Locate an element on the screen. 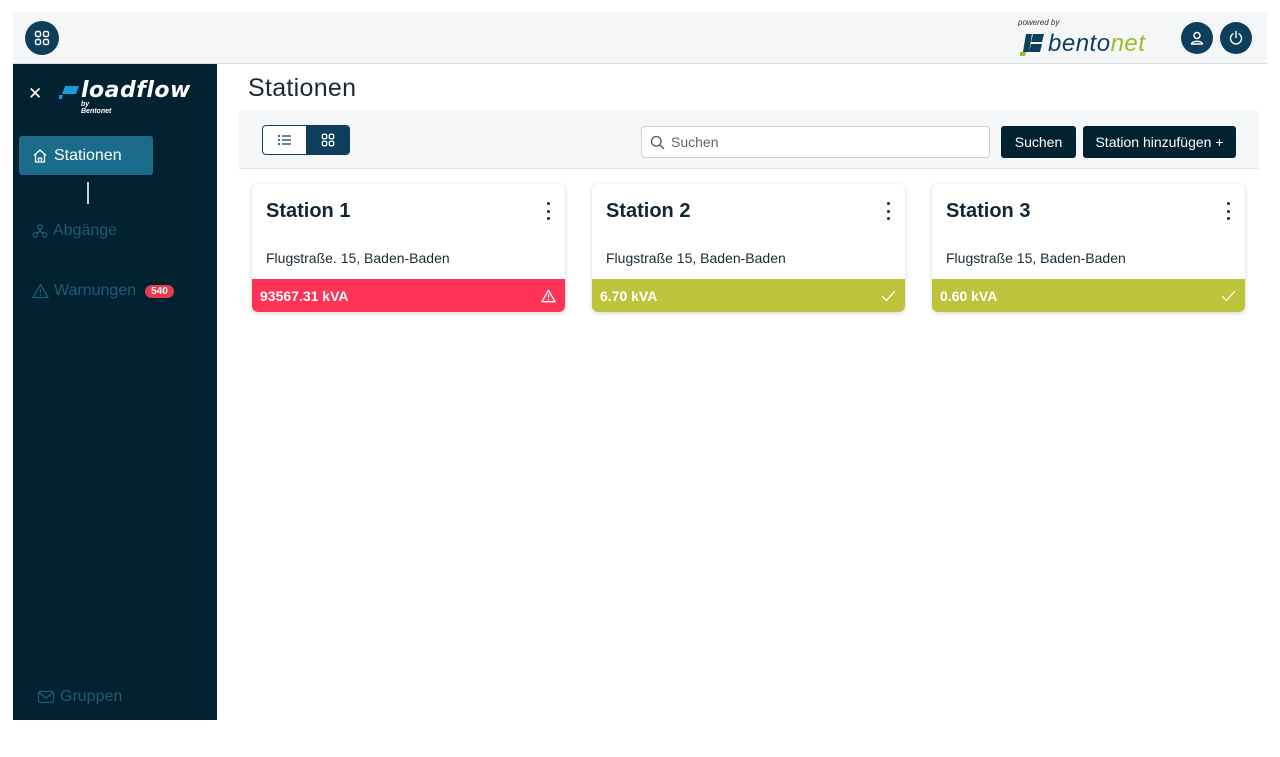 The width and height of the screenshot is (1280, 757). station-load-value: 0.60 kVA is located at coordinates (969, 295).